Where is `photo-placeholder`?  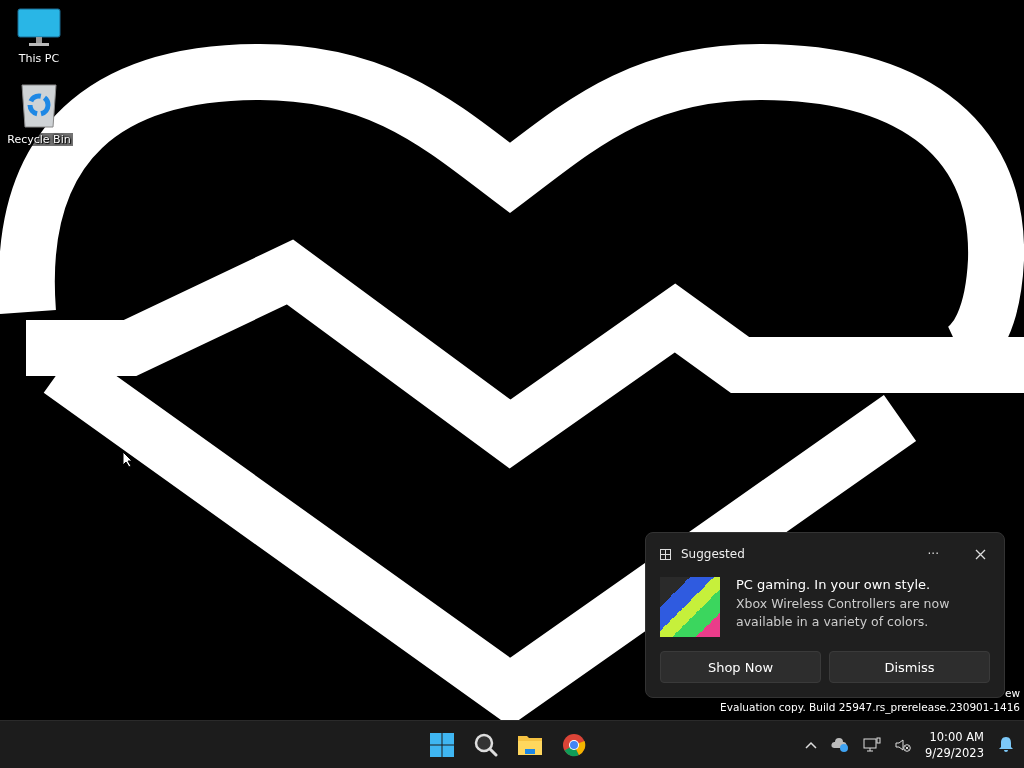 photo-placeholder is located at coordinates (690, 607).